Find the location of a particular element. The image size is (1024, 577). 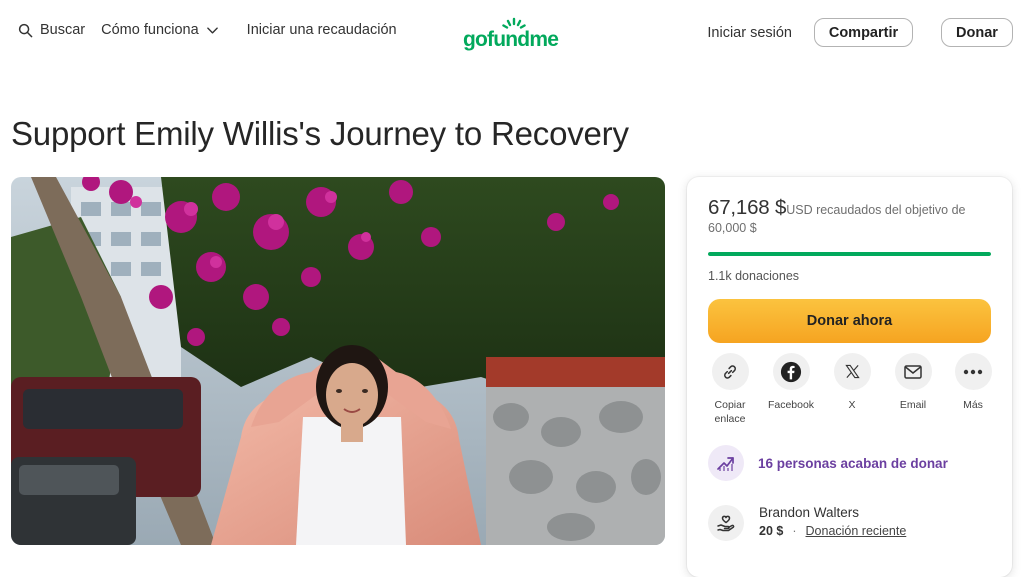

recent-donation-link: Donación reciente is located at coordinates (856, 531).